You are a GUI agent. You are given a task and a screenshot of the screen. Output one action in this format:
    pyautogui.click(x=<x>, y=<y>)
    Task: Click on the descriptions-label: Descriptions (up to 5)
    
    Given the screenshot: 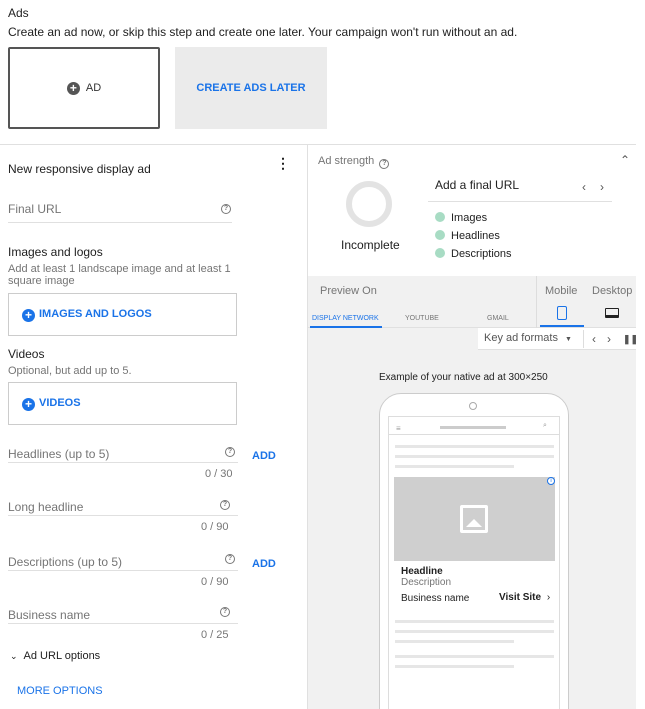 What is the action you would take?
    pyautogui.click(x=65, y=562)
    